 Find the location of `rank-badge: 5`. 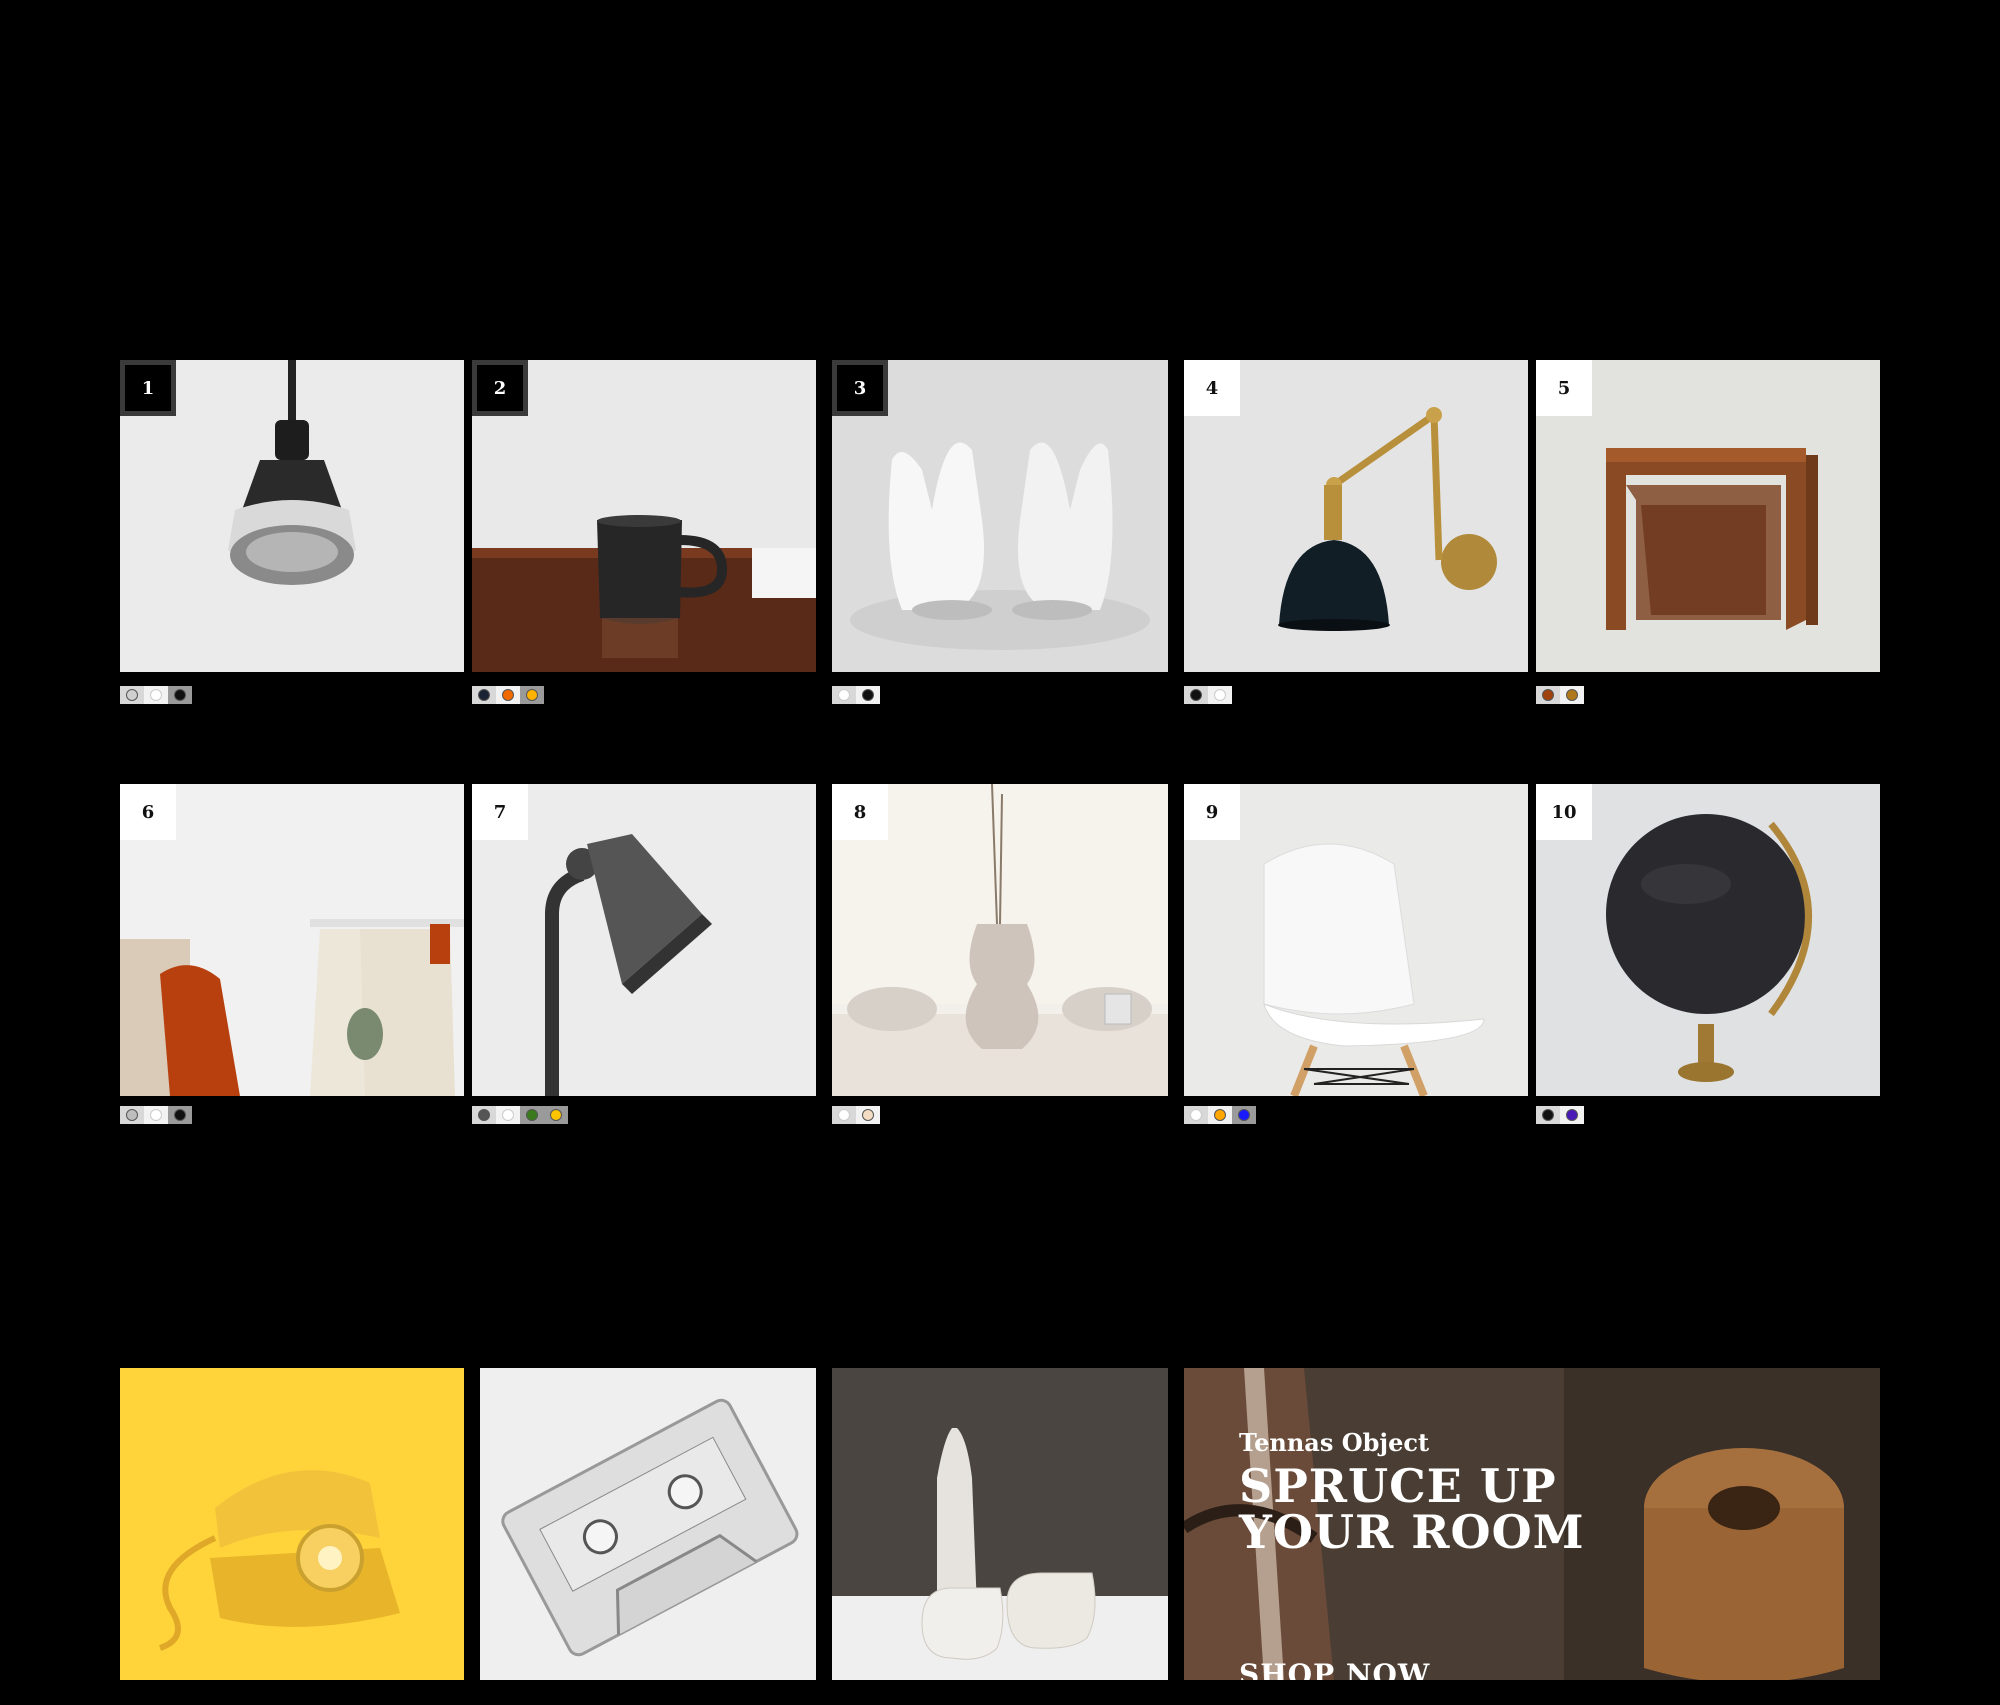

rank-badge: 5 is located at coordinates (1564, 388).